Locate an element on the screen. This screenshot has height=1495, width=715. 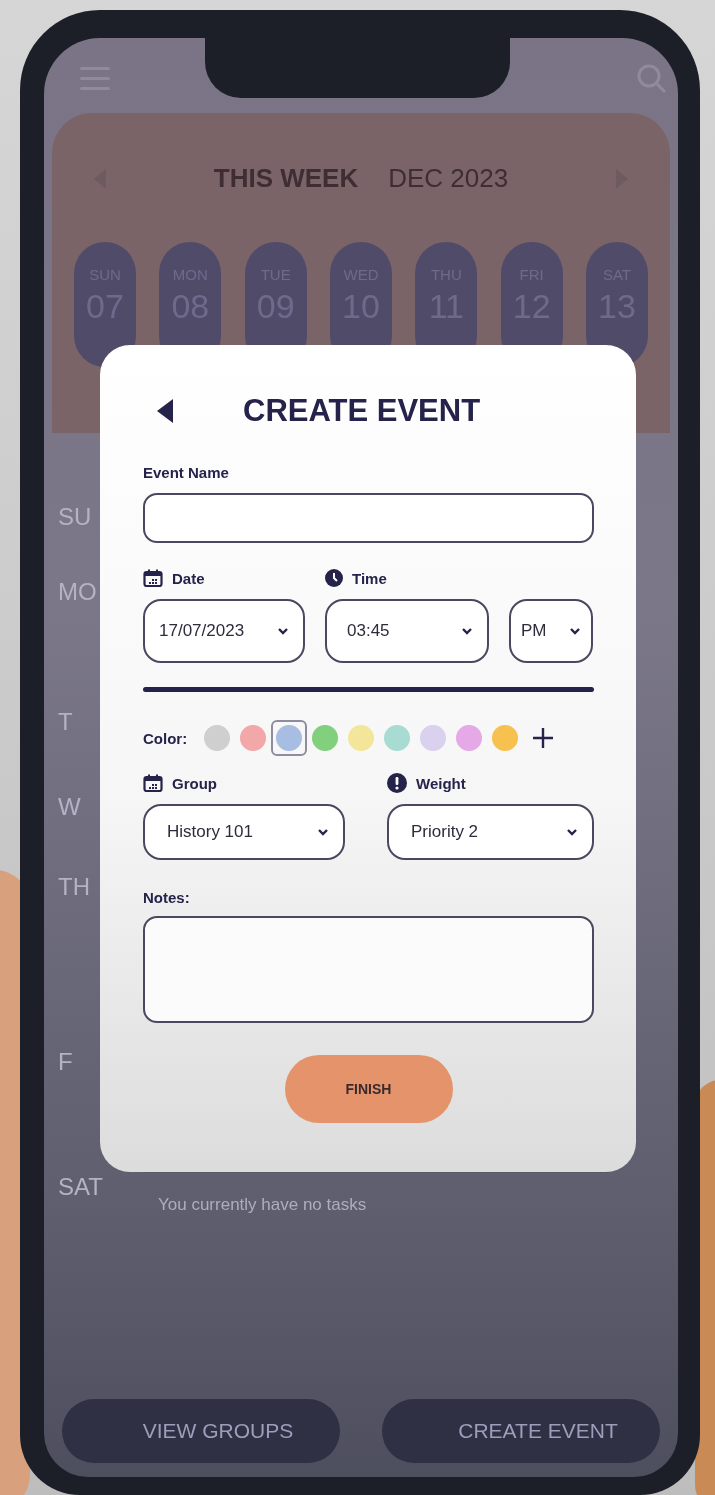
field-label: Weight is located at coordinates (441, 783).